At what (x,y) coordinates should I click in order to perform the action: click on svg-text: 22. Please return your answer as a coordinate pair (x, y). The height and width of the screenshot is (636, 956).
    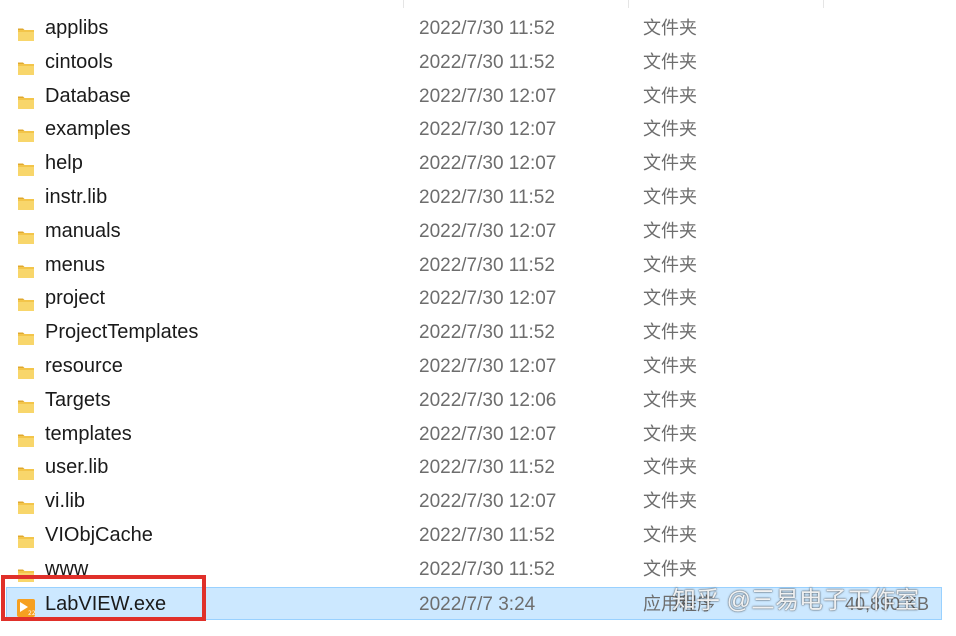
    Looking at the image, I should click on (31, 613).